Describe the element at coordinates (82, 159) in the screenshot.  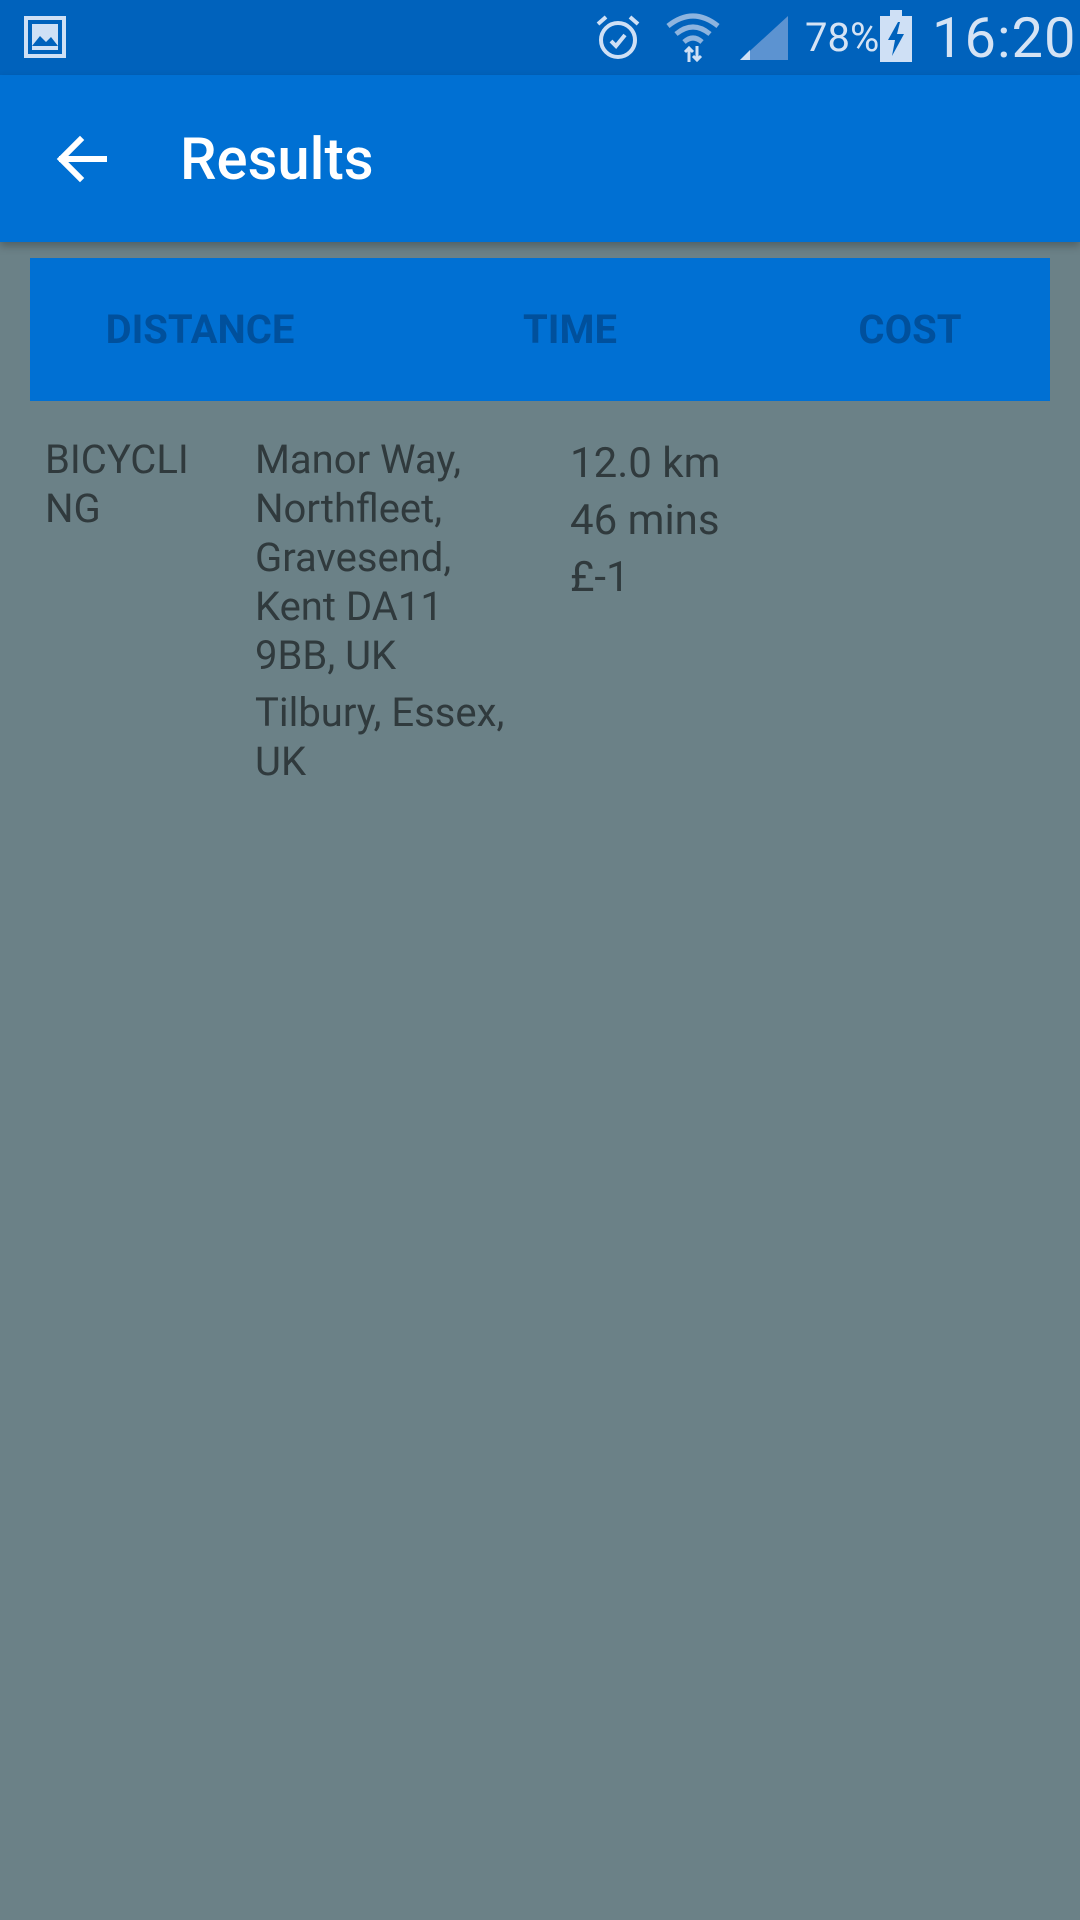
I see `arrow-back-icon` at that location.